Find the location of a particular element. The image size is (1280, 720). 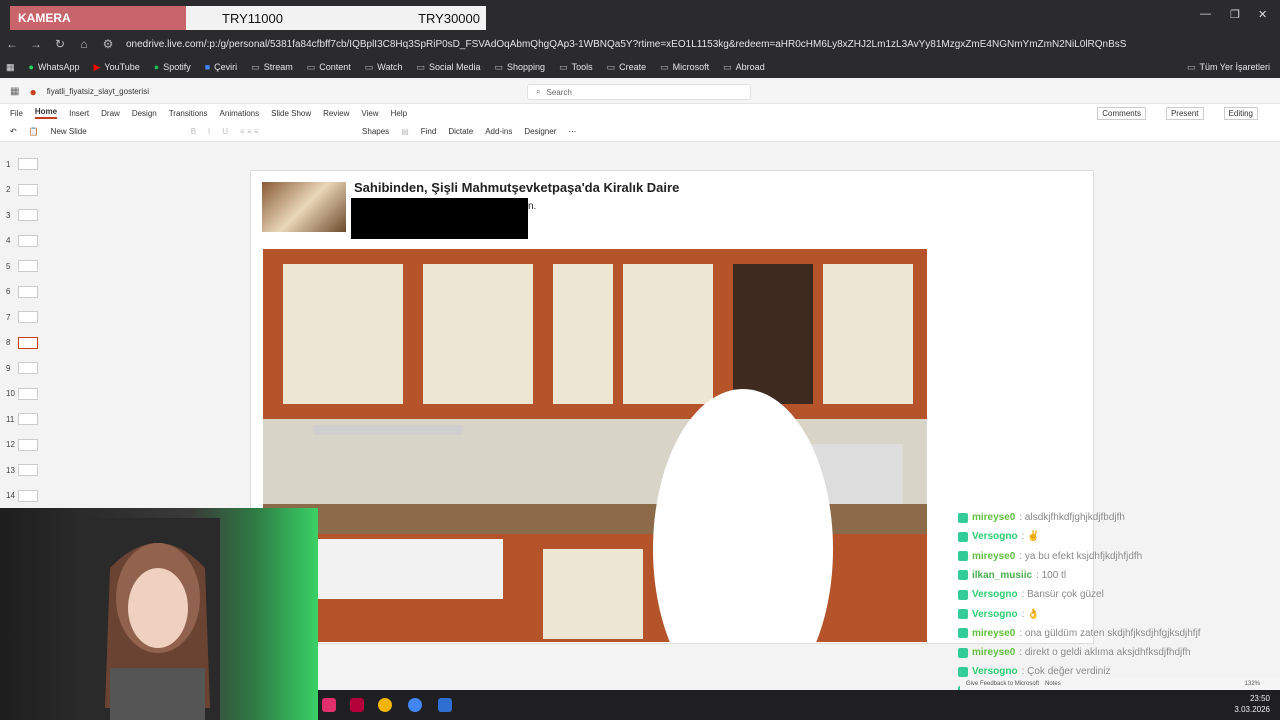

slide-thumbnail: 4 is located at coordinates (30, 241).